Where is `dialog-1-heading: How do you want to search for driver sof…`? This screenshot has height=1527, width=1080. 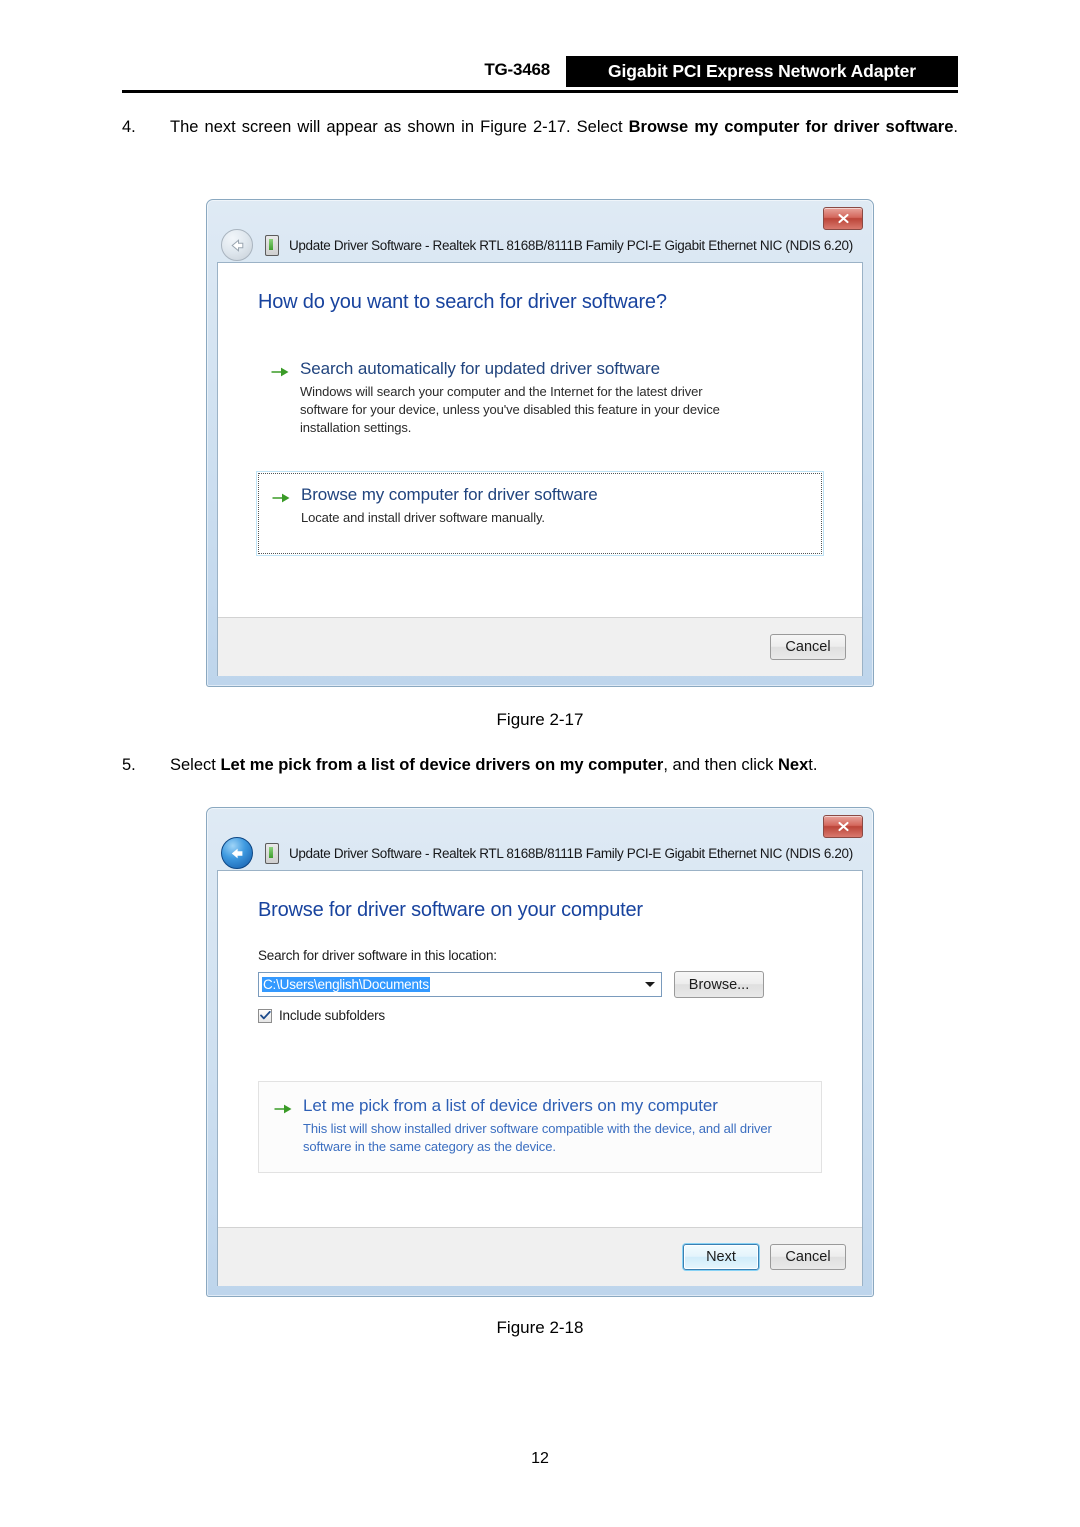 dialog-1-heading: How do you want to search for driver sof… is located at coordinates (462, 302).